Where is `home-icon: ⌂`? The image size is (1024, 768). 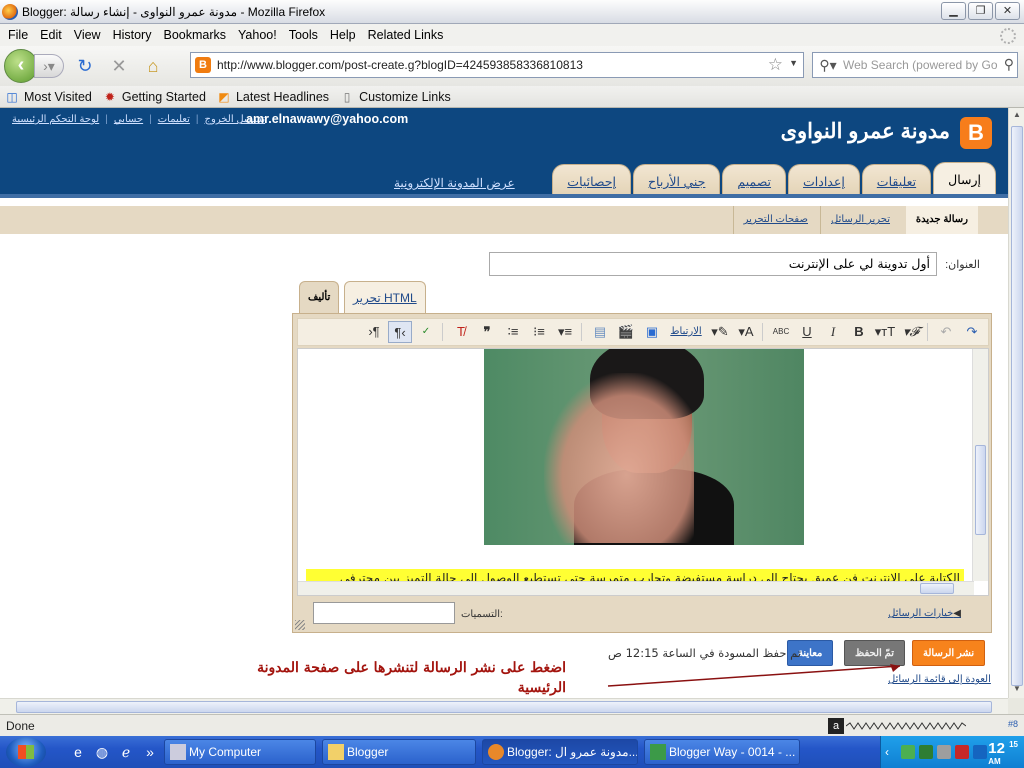
home-icon: ⌂ is located at coordinates (153, 66).